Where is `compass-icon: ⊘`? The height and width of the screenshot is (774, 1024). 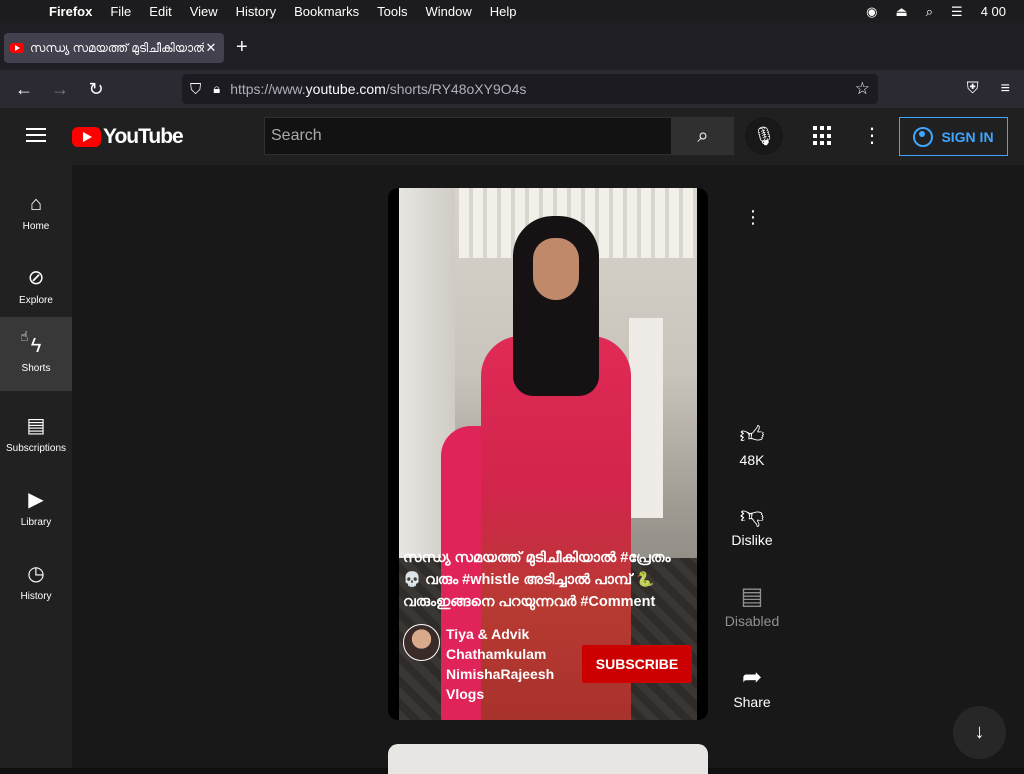 compass-icon: ⊘ is located at coordinates (36, 277).